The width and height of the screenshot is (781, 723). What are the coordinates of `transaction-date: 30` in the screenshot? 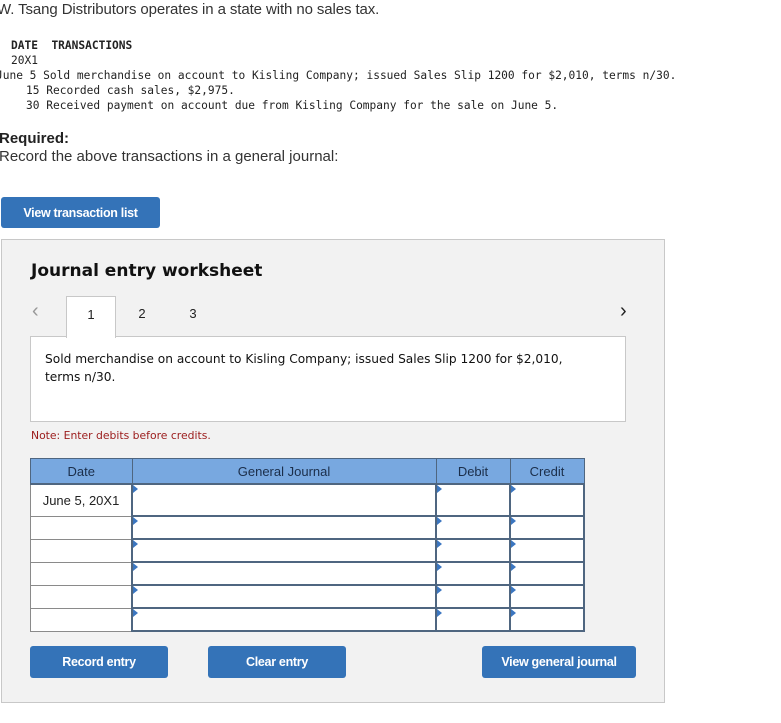 It's located at (33, 105).